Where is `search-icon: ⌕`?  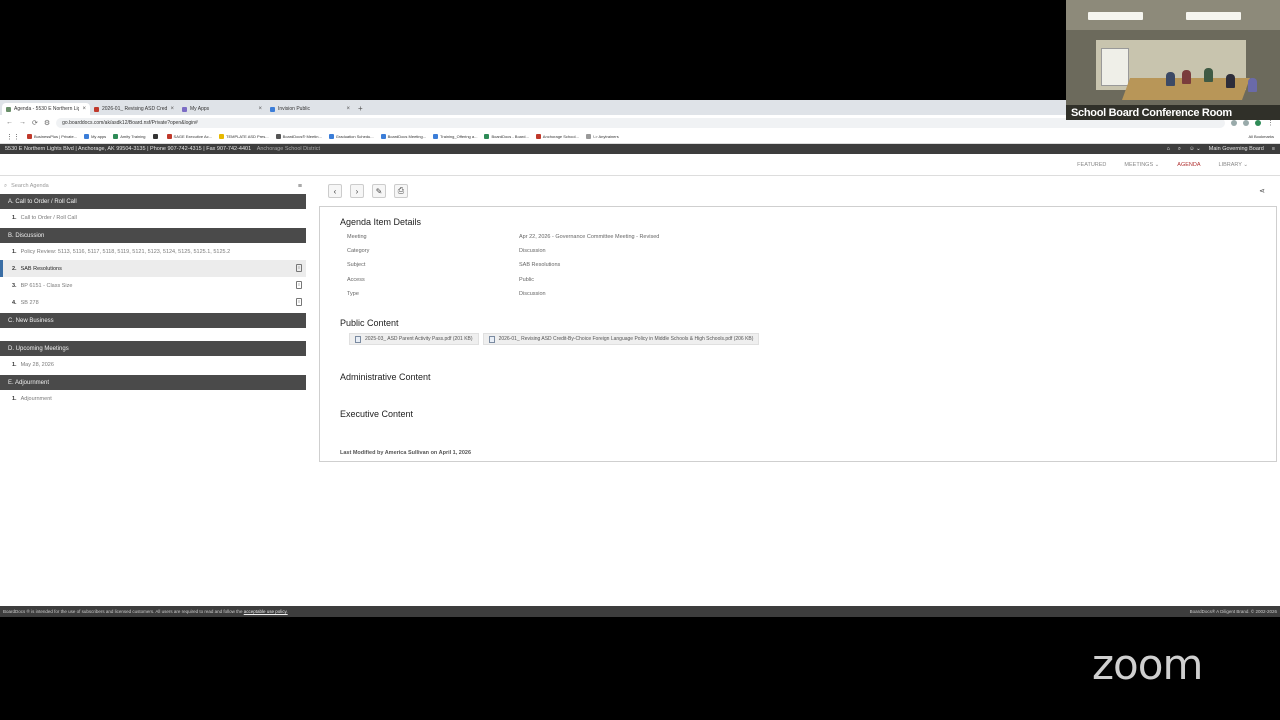
search-icon: ⌕ is located at coordinates (1179, 149).